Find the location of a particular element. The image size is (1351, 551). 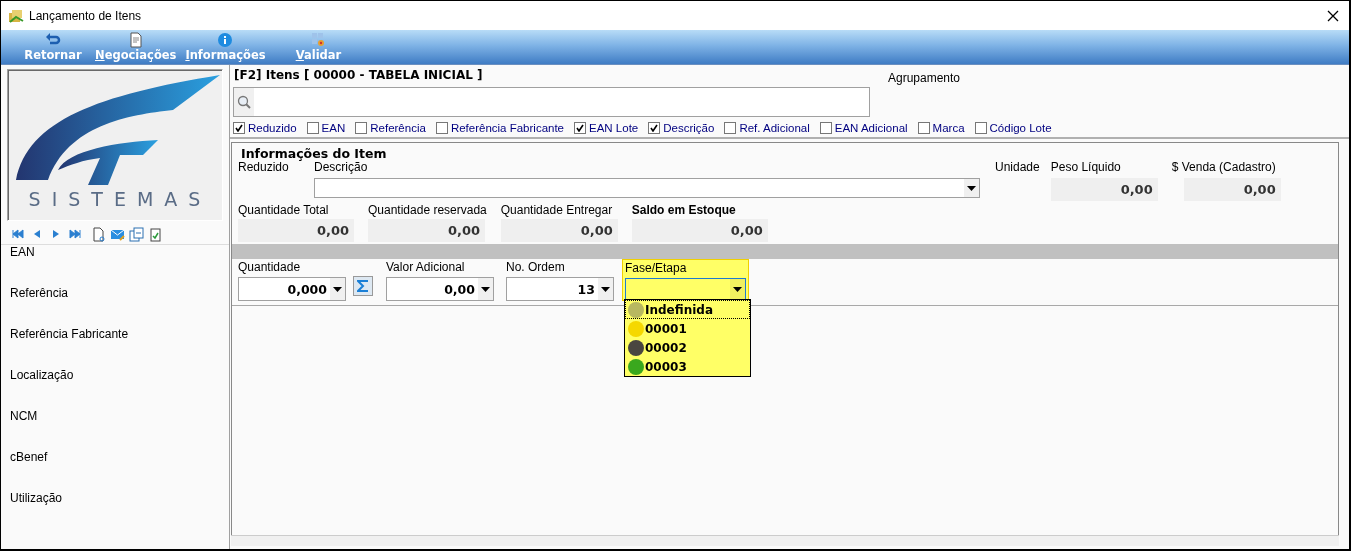

checkbox-label: Descrição is located at coordinates (689, 128).